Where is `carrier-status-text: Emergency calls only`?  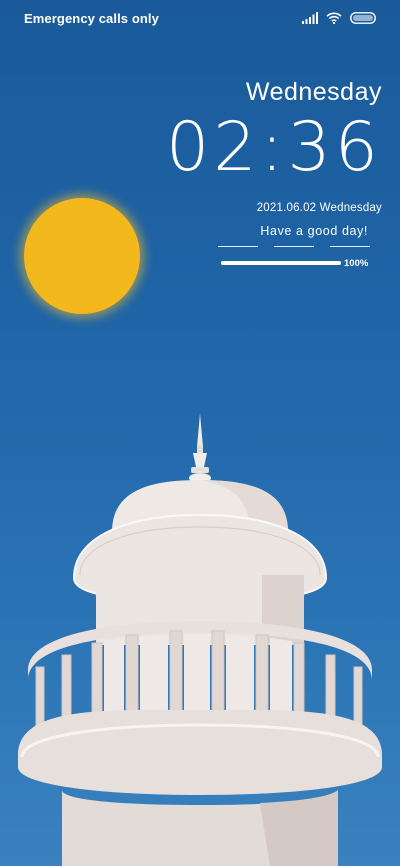
carrier-status-text: Emergency calls only is located at coordinates (91, 18).